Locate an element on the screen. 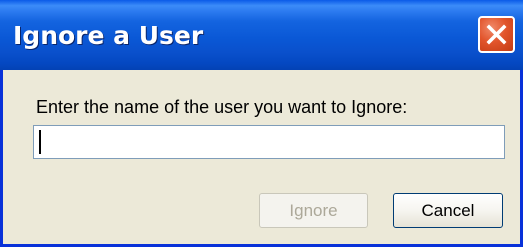 This screenshot has width=523, height=247. close-icon is located at coordinates (496, 34).